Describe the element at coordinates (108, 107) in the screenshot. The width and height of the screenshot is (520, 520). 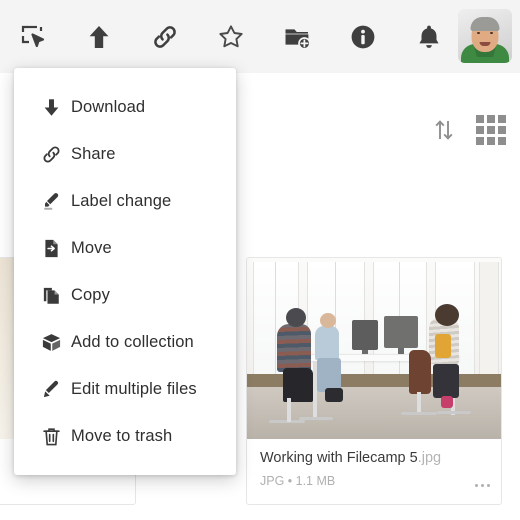
I see `menu-item-label: Download` at that location.